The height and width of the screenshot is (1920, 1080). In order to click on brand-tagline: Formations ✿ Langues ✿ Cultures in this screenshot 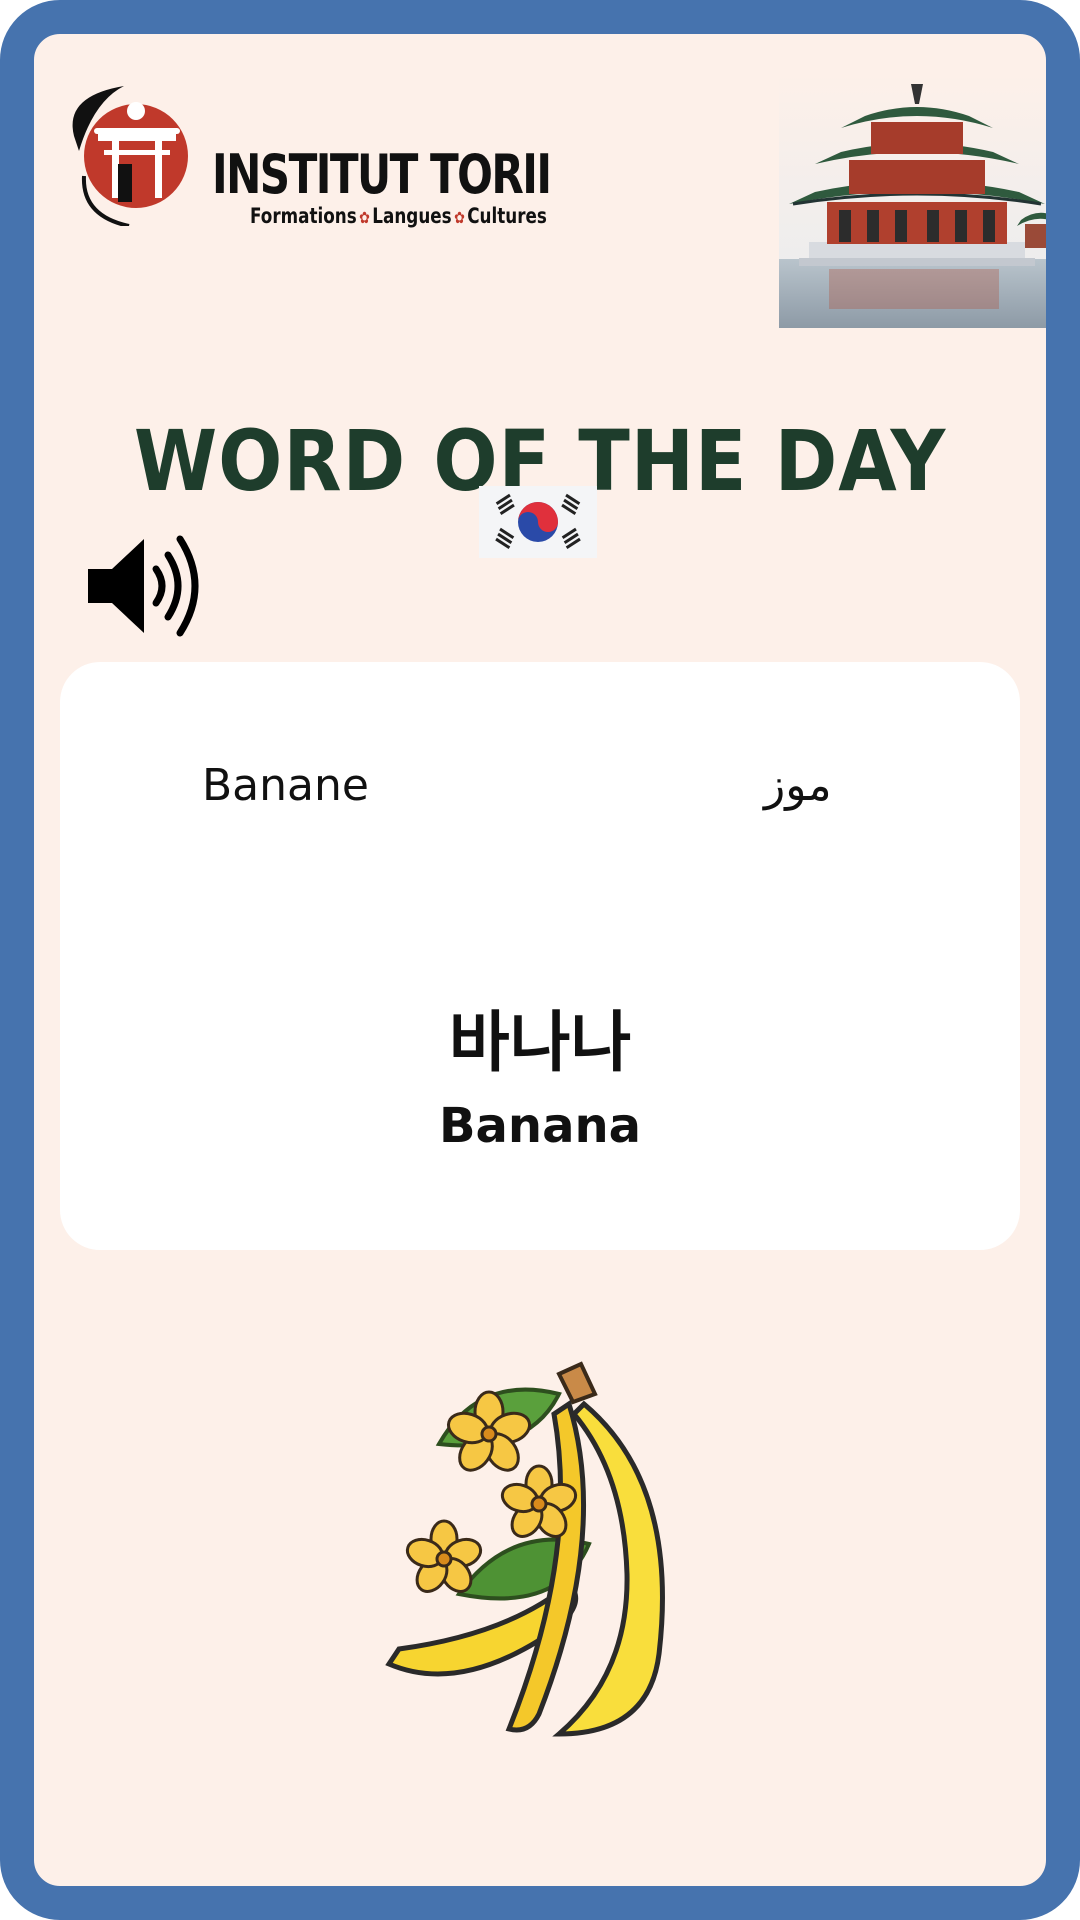, I will do `click(398, 216)`.